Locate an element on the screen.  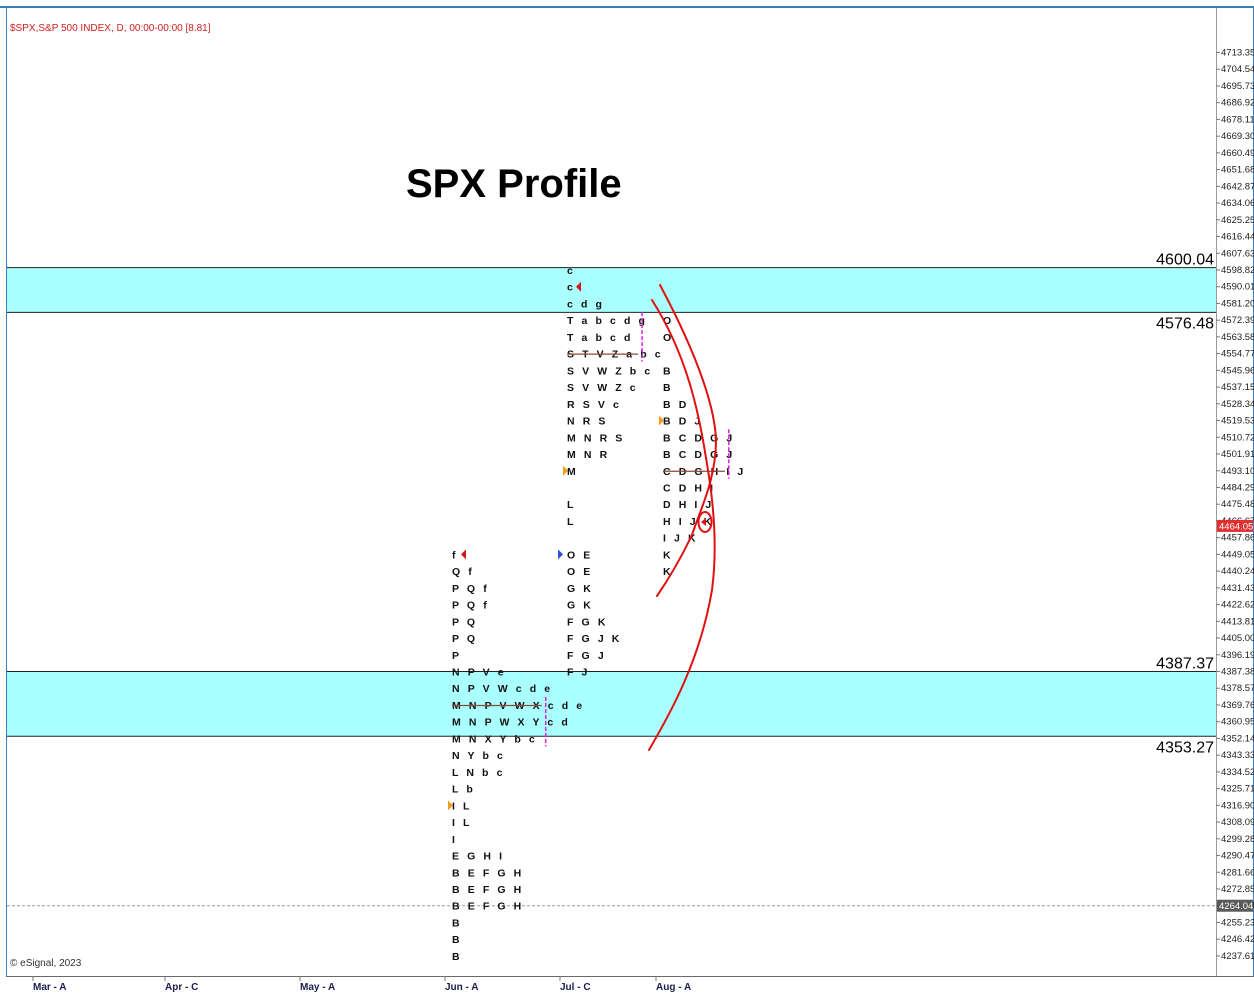
y-tick-label: 4405.00 is located at coordinates (1237, 638).